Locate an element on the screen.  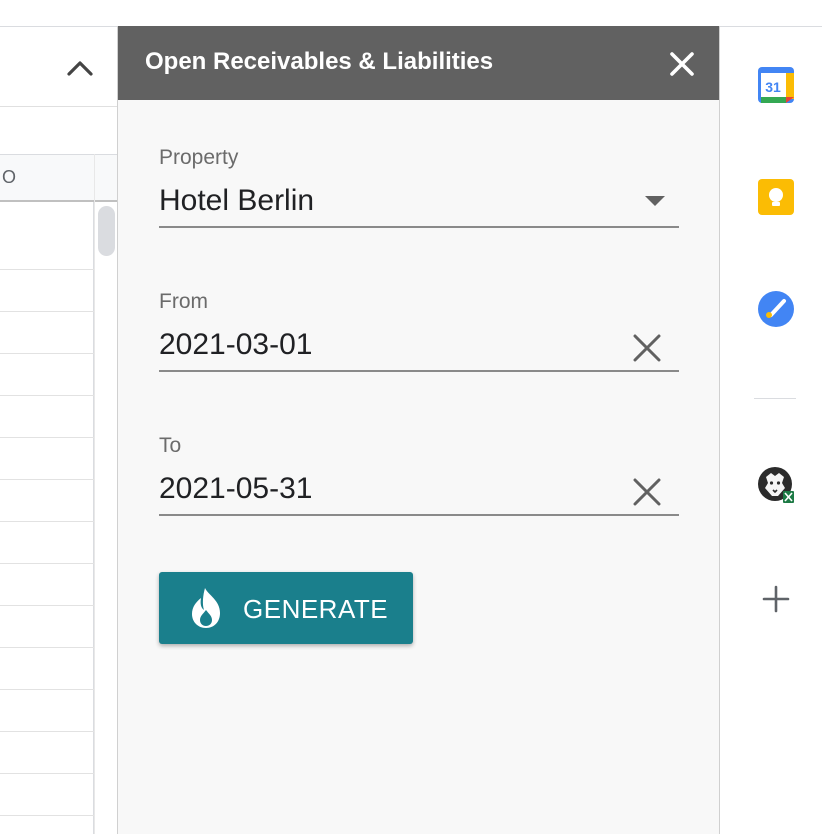
flame-icon is located at coordinates (206, 608).